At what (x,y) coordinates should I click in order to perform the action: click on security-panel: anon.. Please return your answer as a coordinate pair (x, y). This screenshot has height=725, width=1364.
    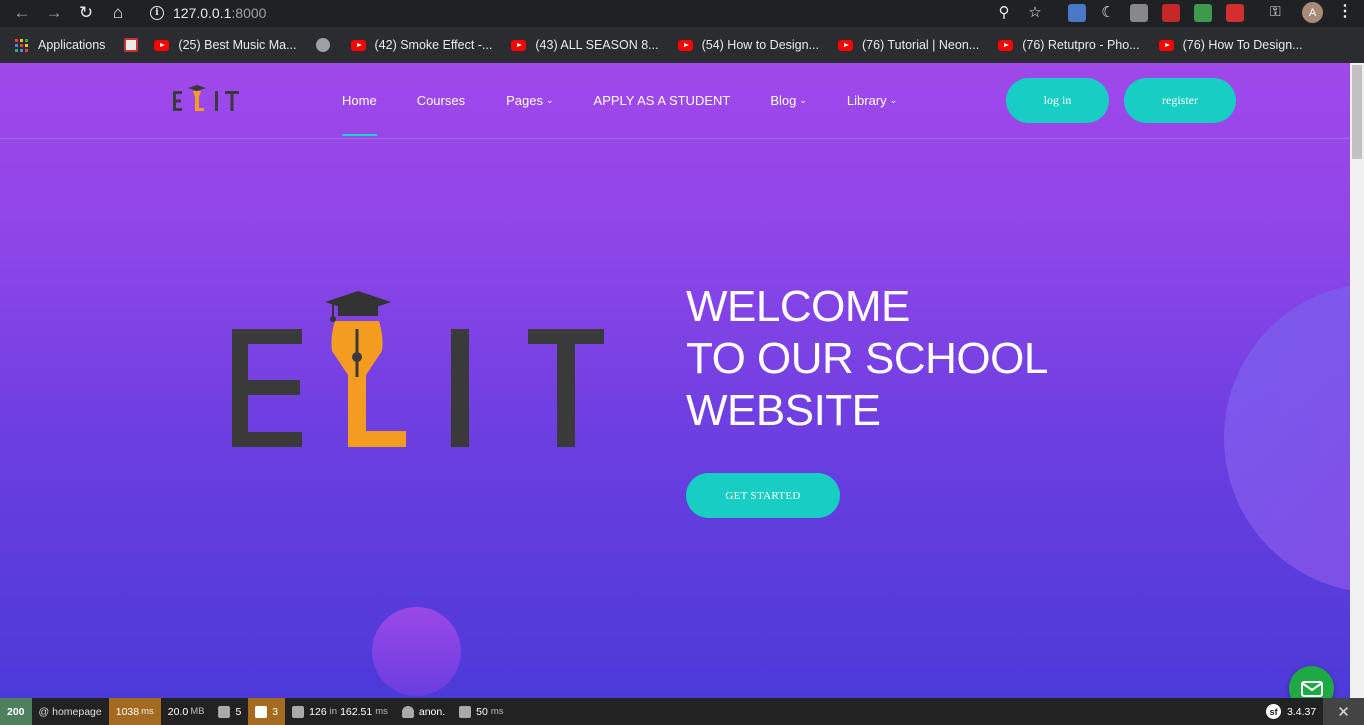
    Looking at the image, I should click on (423, 711).